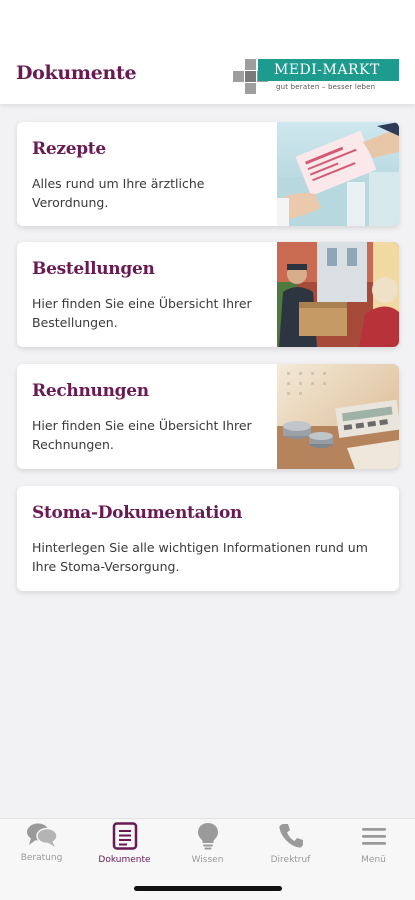 Image resolution: width=415 pixels, height=900 pixels. I want to click on card-title: Stoma-Dokumentation, so click(137, 513).